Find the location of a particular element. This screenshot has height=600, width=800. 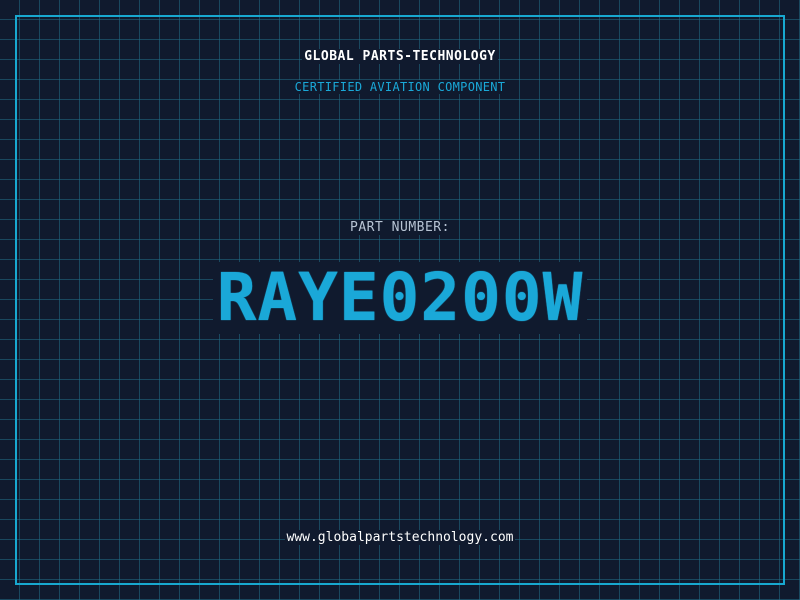

company-name: GLOBAL PARTS-TECHNOLOGY is located at coordinates (400, 56).